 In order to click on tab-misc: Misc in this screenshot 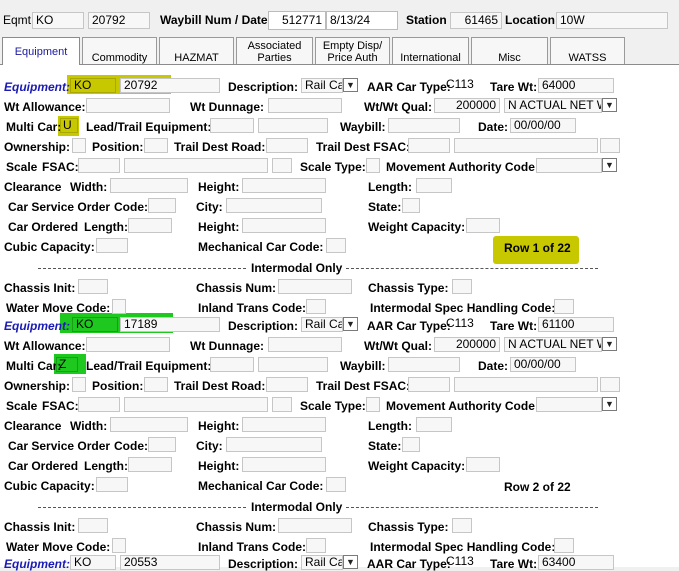, I will do `click(509, 51)`.